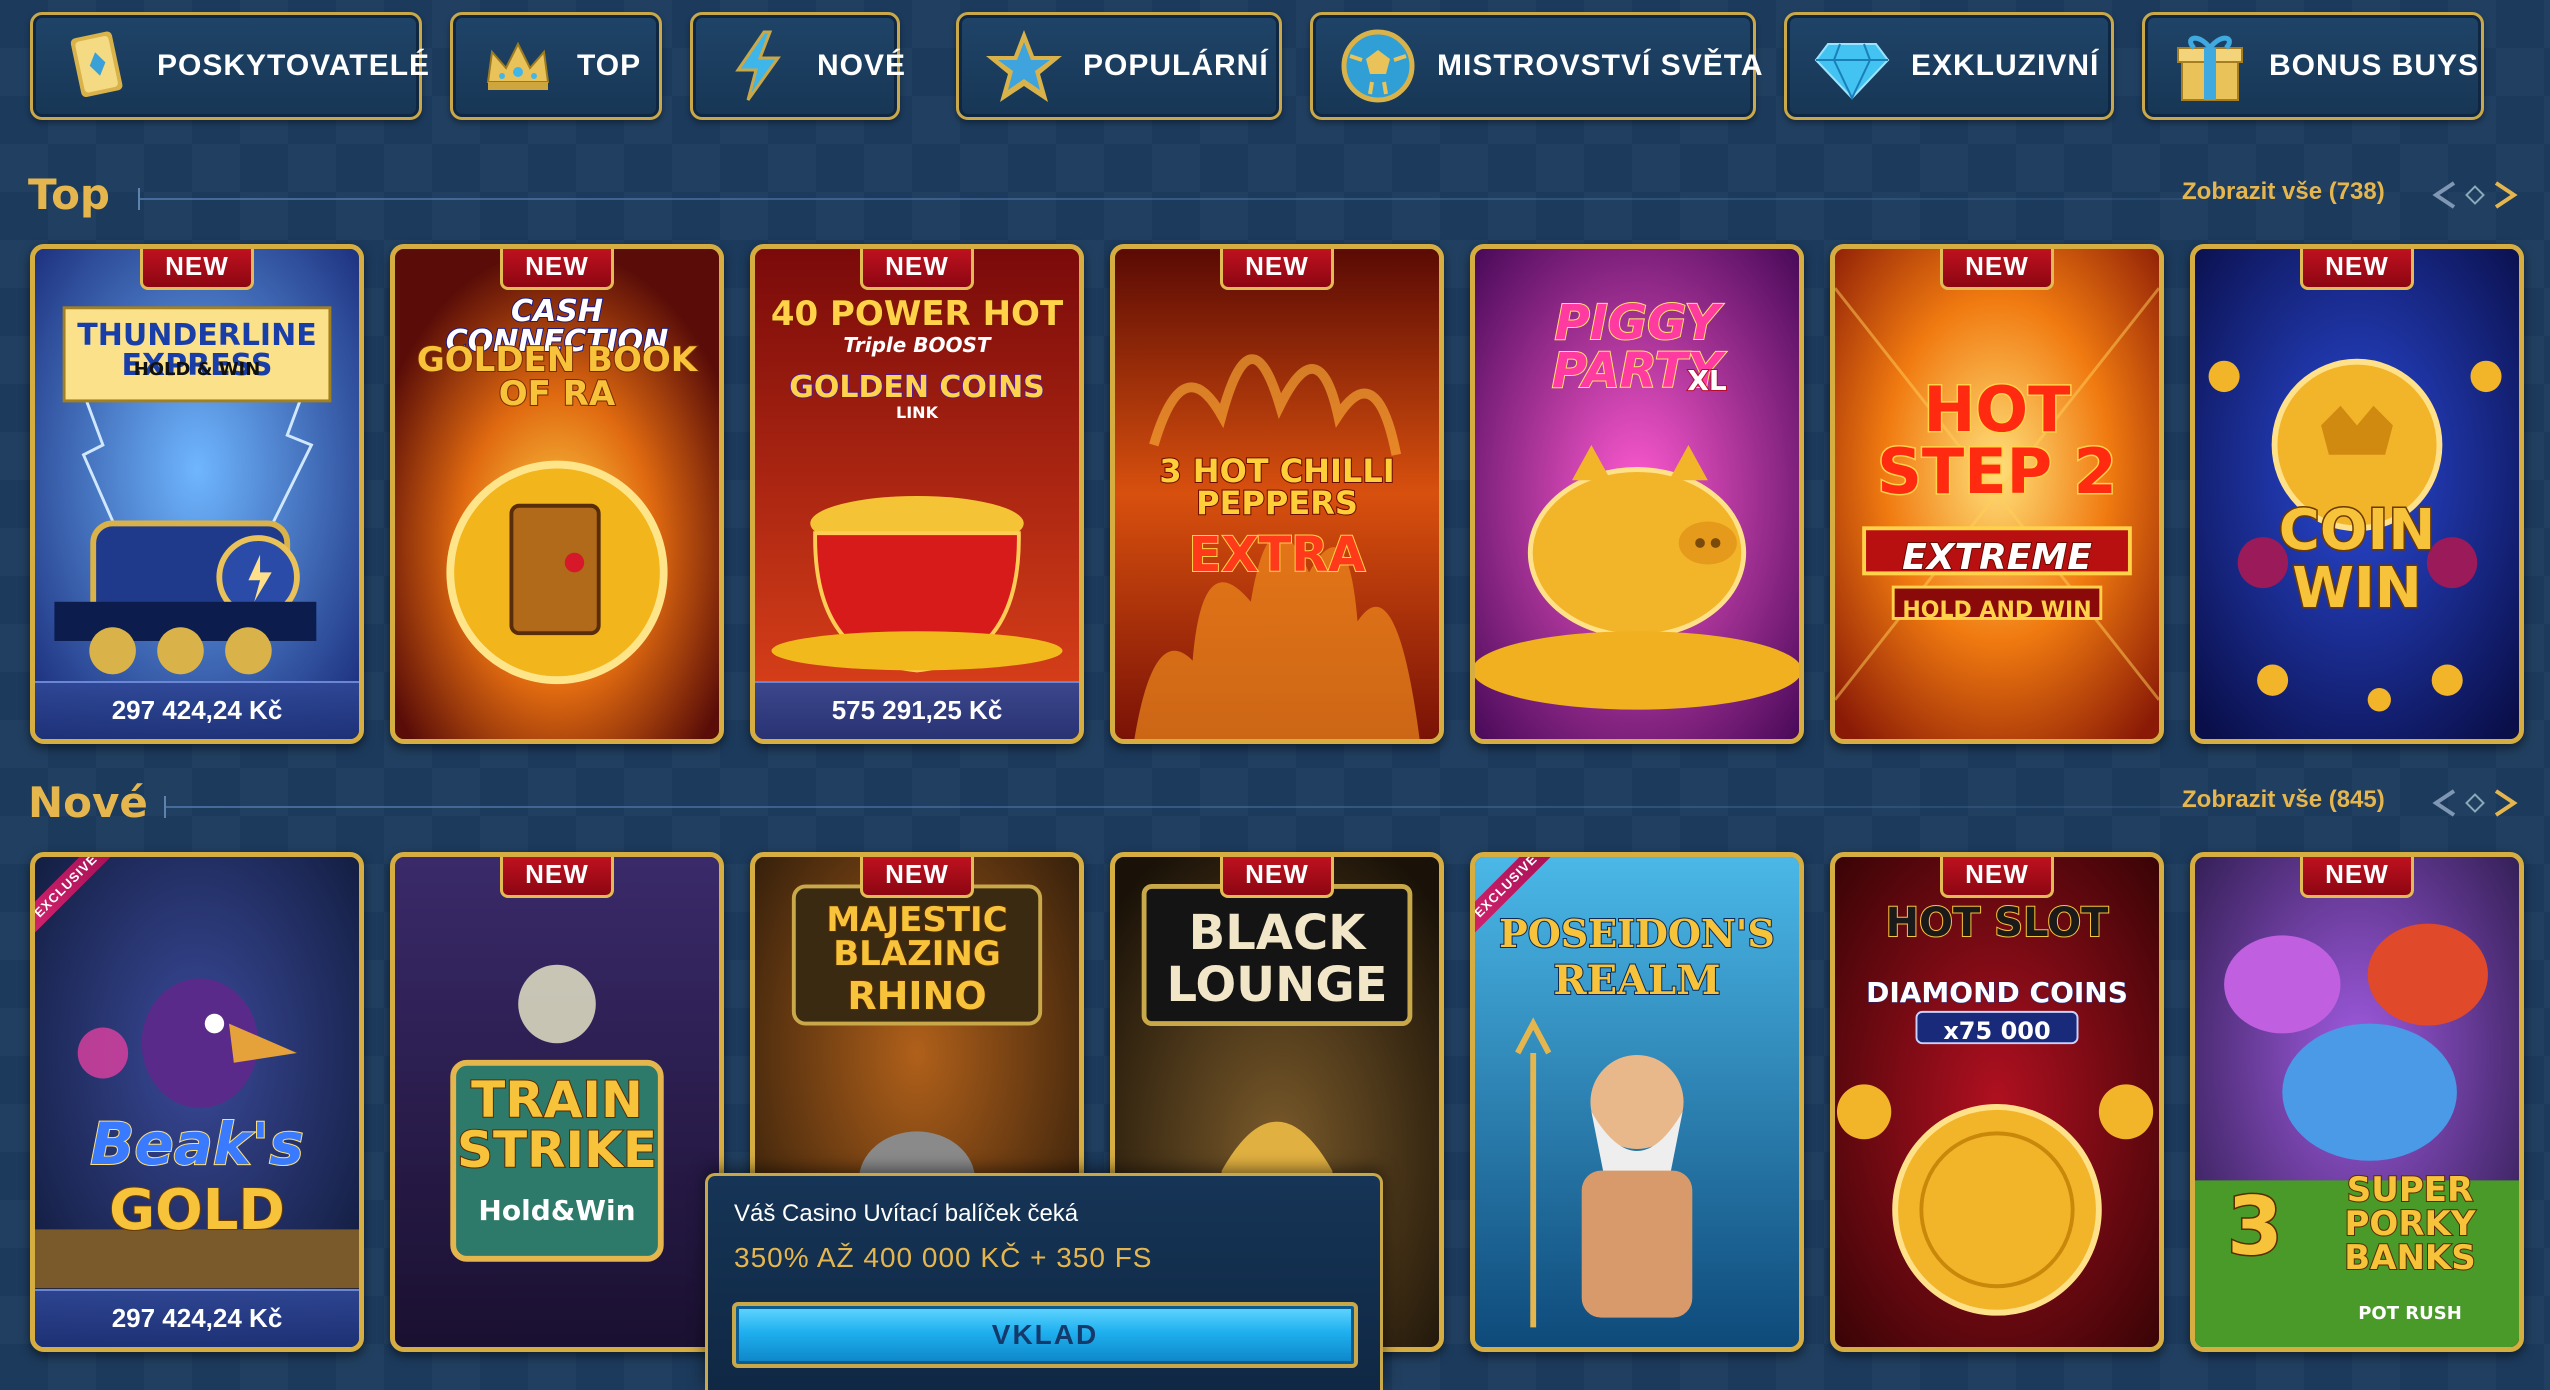  I want to click on game-card: NEW HOT STEP 2 EXTREME HOLD AND WIN, so click(1997, 494).